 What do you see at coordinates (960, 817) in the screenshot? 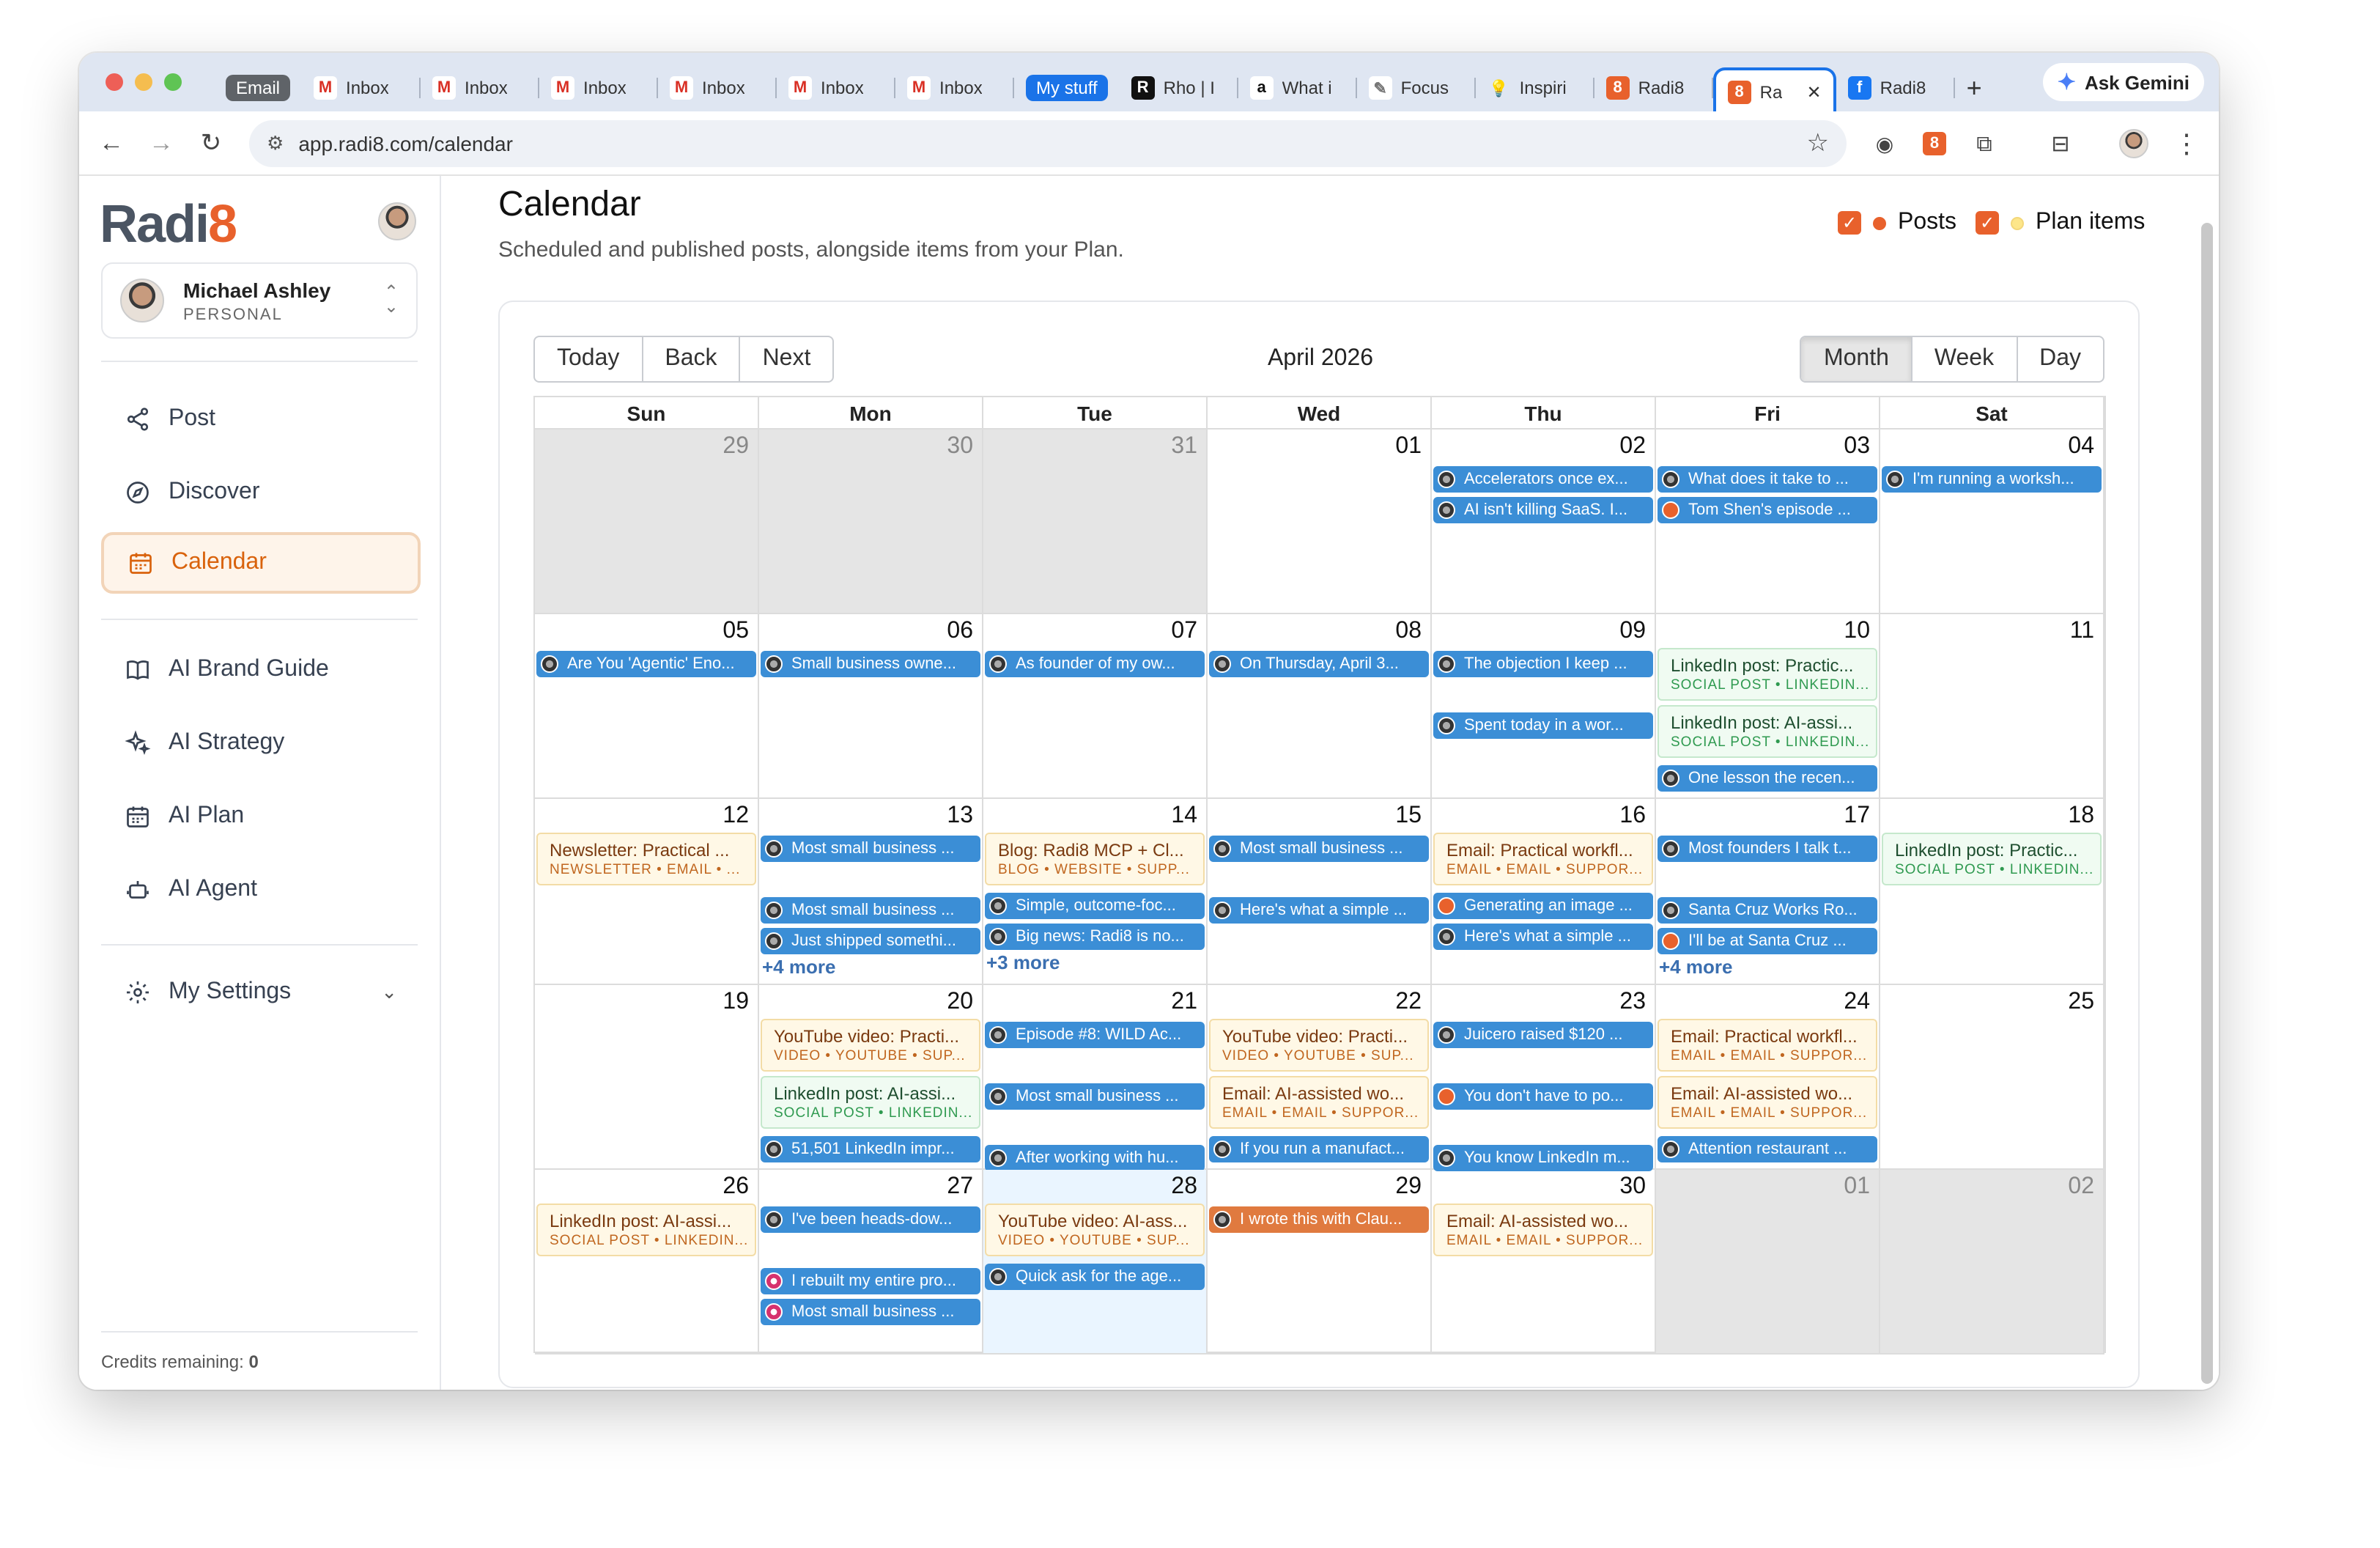
I see `day-number: 13` at bounding box center [960, 817].